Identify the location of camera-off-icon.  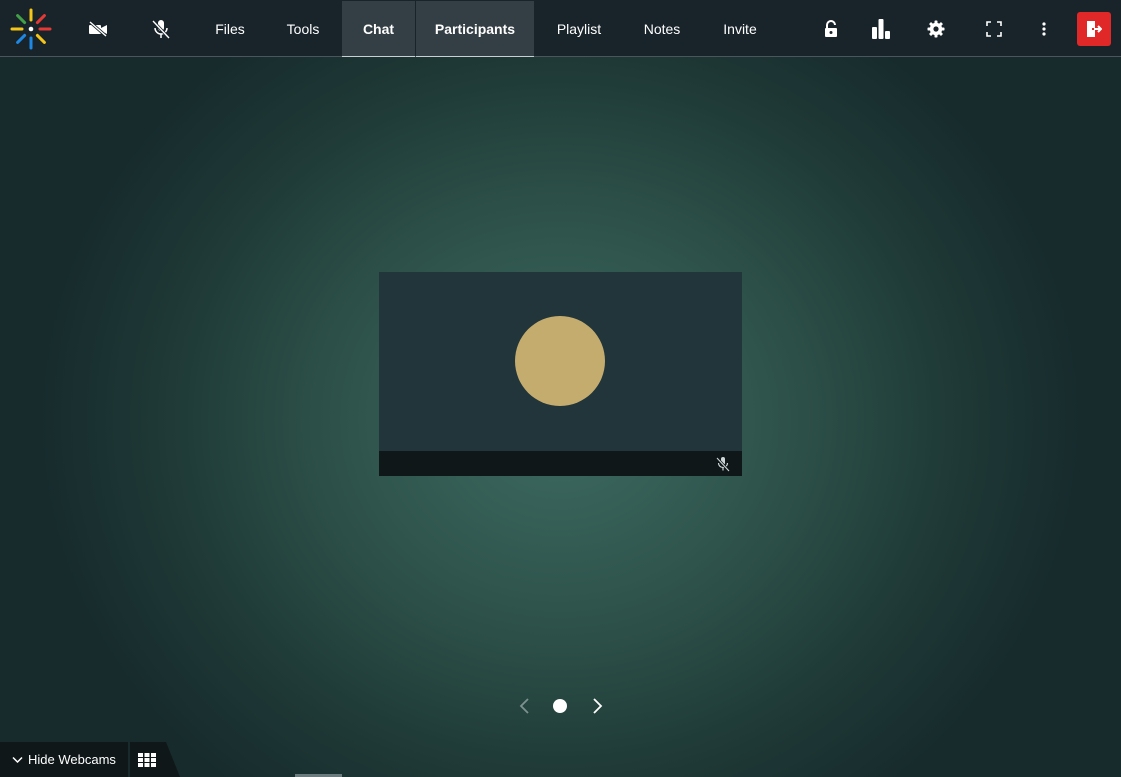
(98, 28).